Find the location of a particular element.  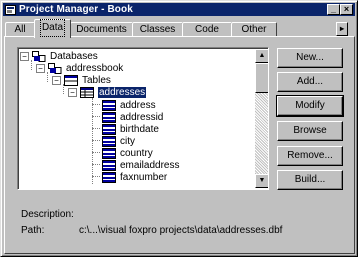

tree-node-field: addressid is located at coordinates (132, 117).